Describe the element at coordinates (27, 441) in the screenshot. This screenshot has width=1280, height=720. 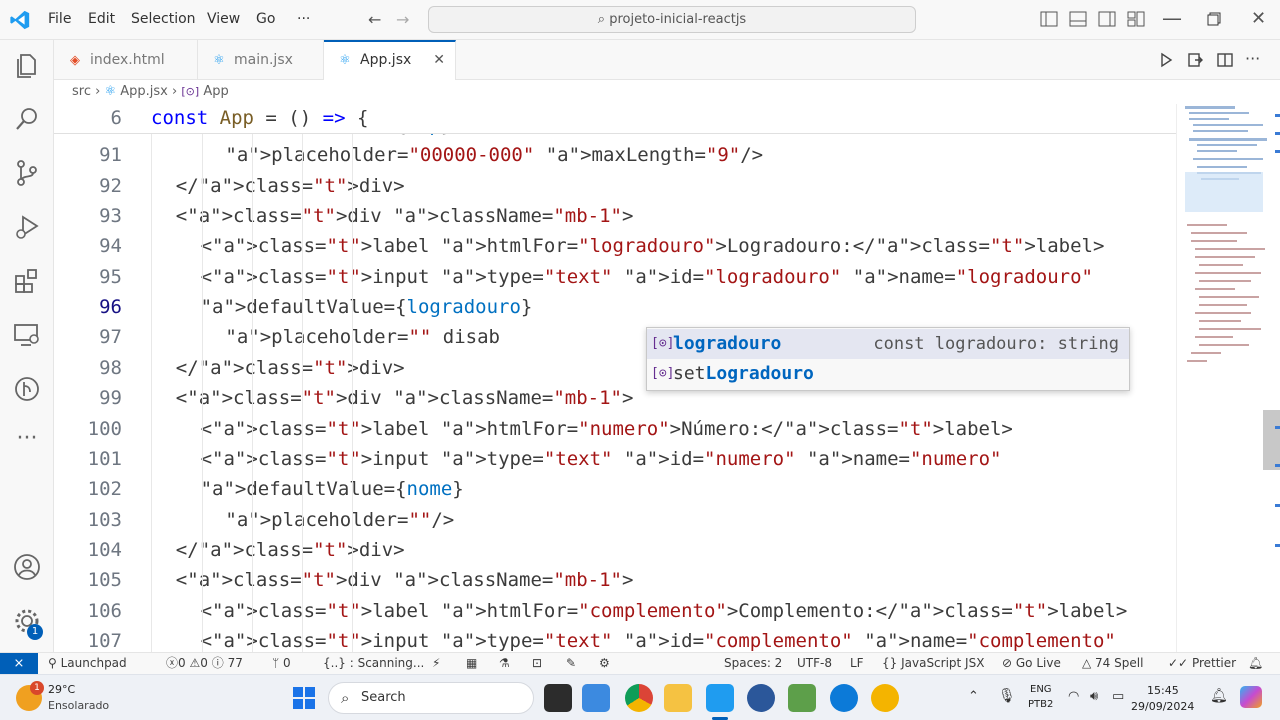
I see `more-views-icon: ···` at that location.